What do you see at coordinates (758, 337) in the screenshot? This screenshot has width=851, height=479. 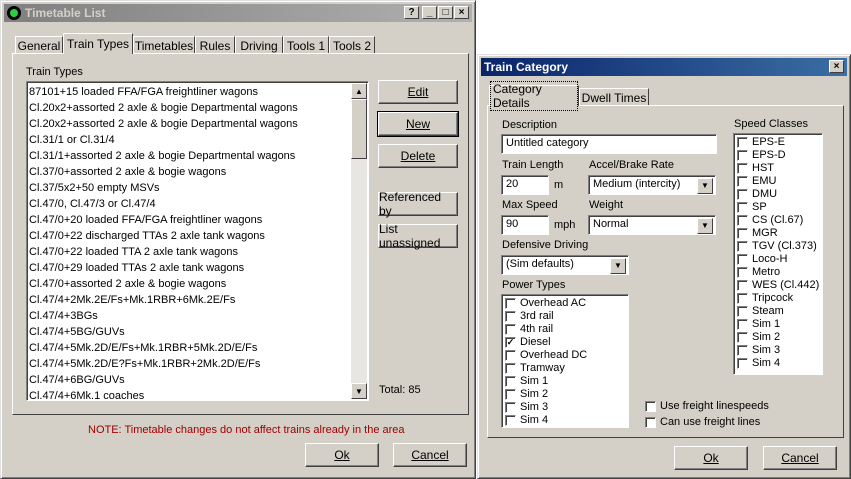 I see `speed-class-checkbox: Sim 2` at bounding box center [758, 337].